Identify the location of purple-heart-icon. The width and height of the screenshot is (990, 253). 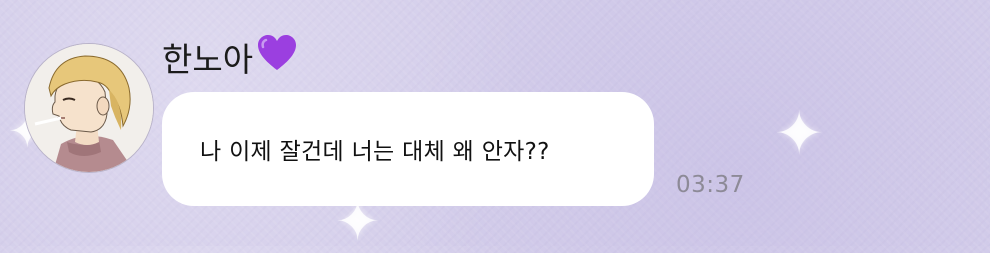
(277, 57).